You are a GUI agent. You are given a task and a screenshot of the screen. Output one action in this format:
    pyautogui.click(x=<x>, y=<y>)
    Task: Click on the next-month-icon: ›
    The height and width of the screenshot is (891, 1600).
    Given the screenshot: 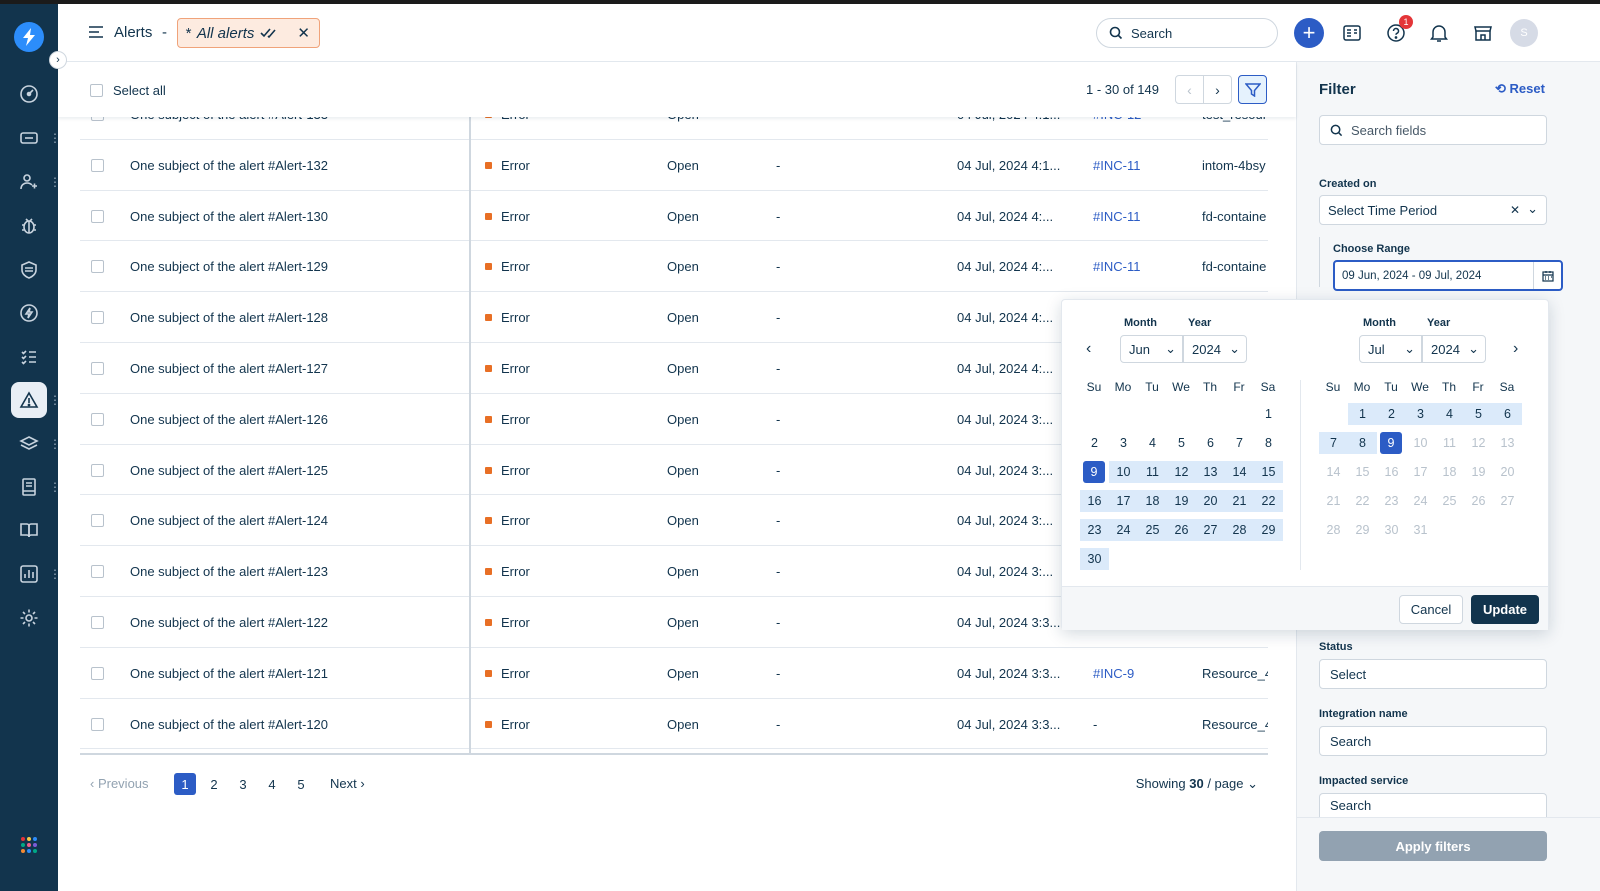 What is the action you would take?
    pyautogui.click(x=1515, y=349)
    